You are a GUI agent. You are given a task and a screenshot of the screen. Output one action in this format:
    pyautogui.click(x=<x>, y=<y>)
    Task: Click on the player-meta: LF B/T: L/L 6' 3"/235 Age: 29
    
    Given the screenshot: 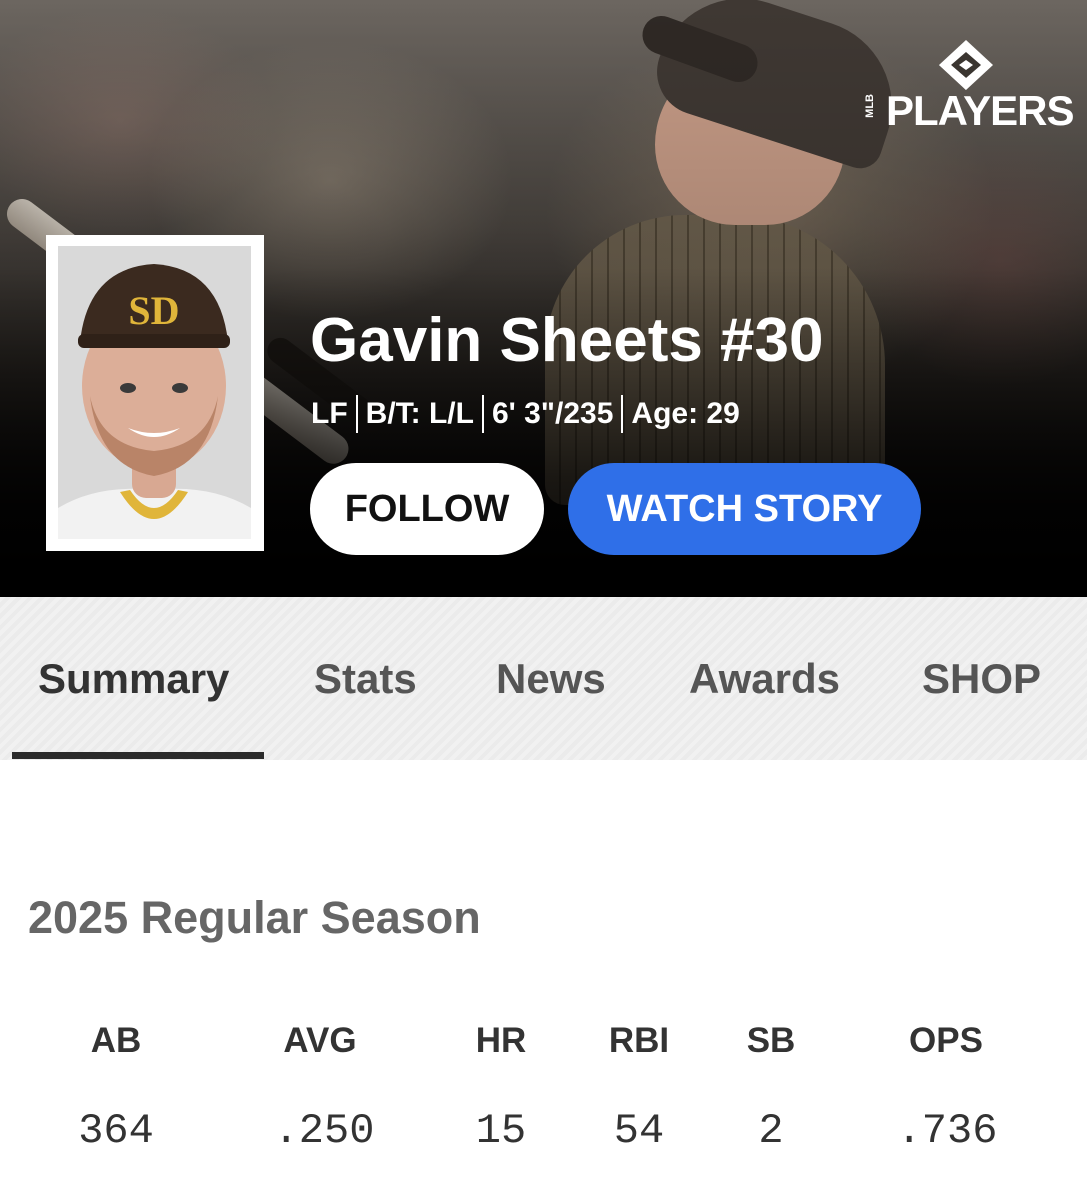 What is the action you would take?
    pyautogui.click(x=525, y=414)
    